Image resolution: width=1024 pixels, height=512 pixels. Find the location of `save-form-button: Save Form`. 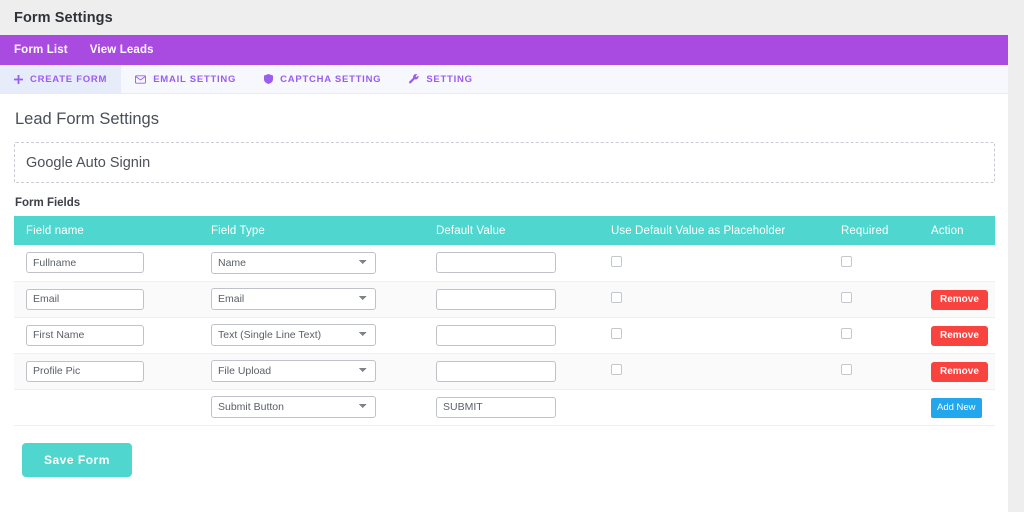

save-form-button: Save Form is located at coordinates (77, 459).